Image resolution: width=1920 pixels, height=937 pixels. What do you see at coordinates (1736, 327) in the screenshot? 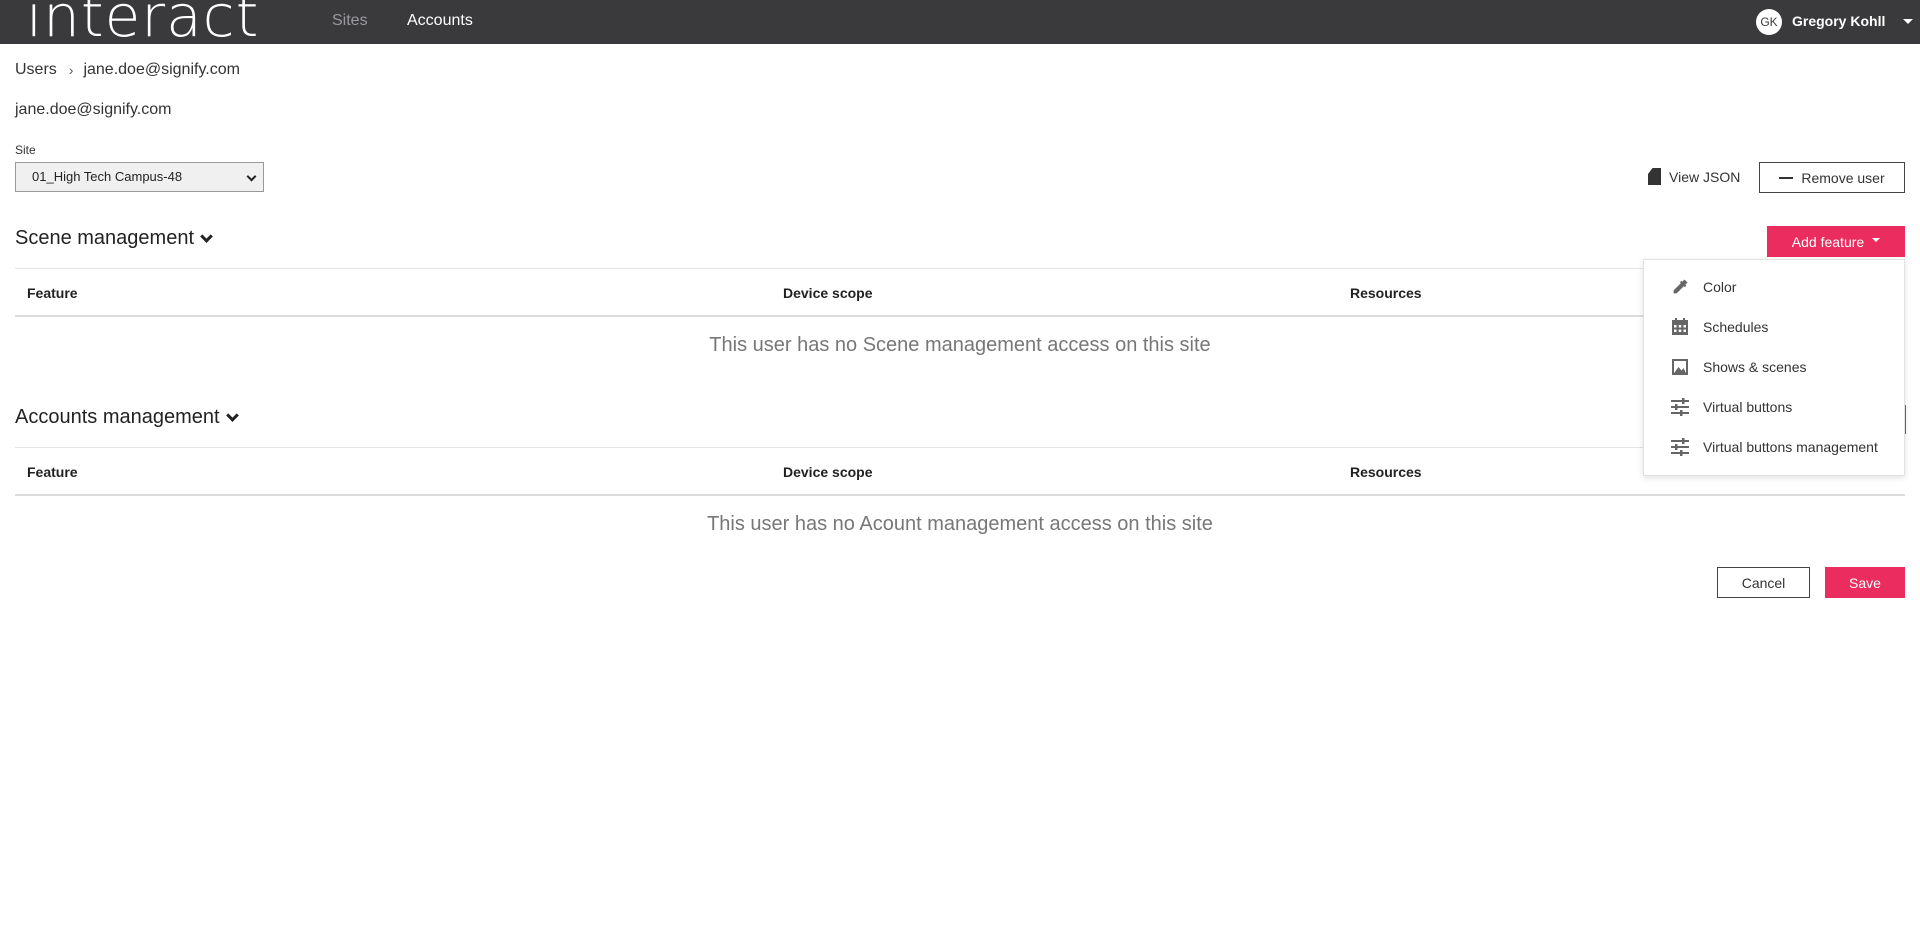
I see `dropdown-item-label: Schedules` at bounding box center [1736, 327].